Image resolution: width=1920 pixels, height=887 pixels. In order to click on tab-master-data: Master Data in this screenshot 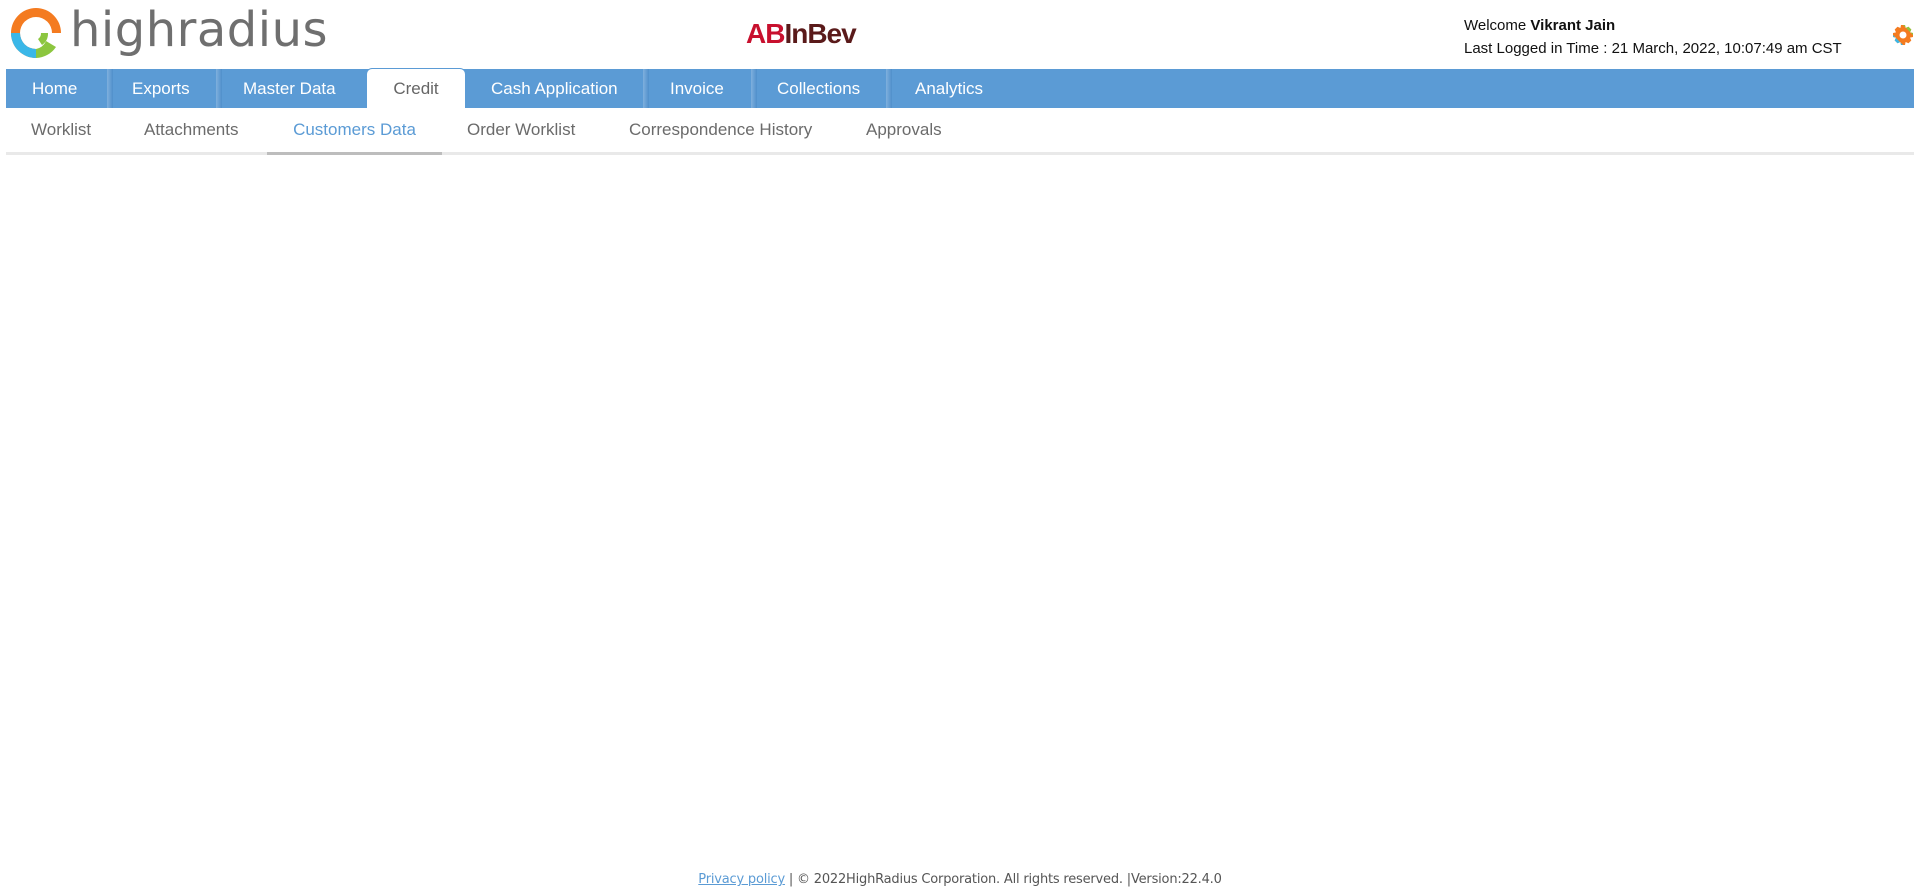, I will do `click(289, 88)`.